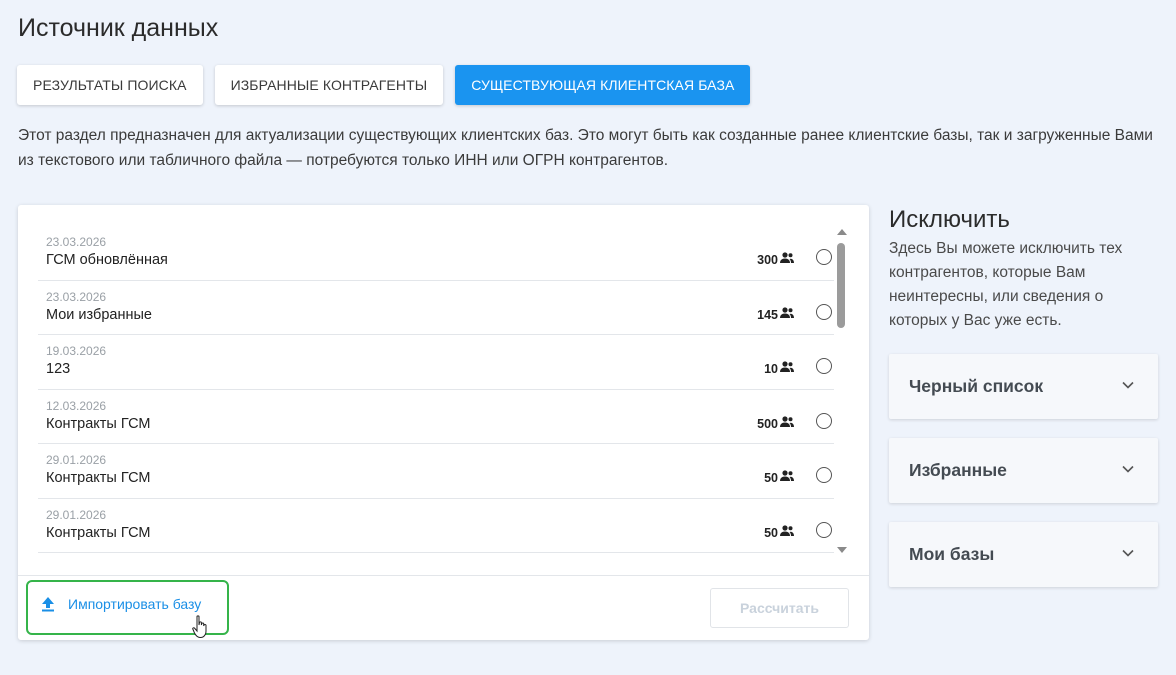 Image resolution: width=1176 pixels, height=675 pixels. Describe the element at coordinates (842, 232) in the screenshot. I see `scroll-up-arrow-icon` at that location.